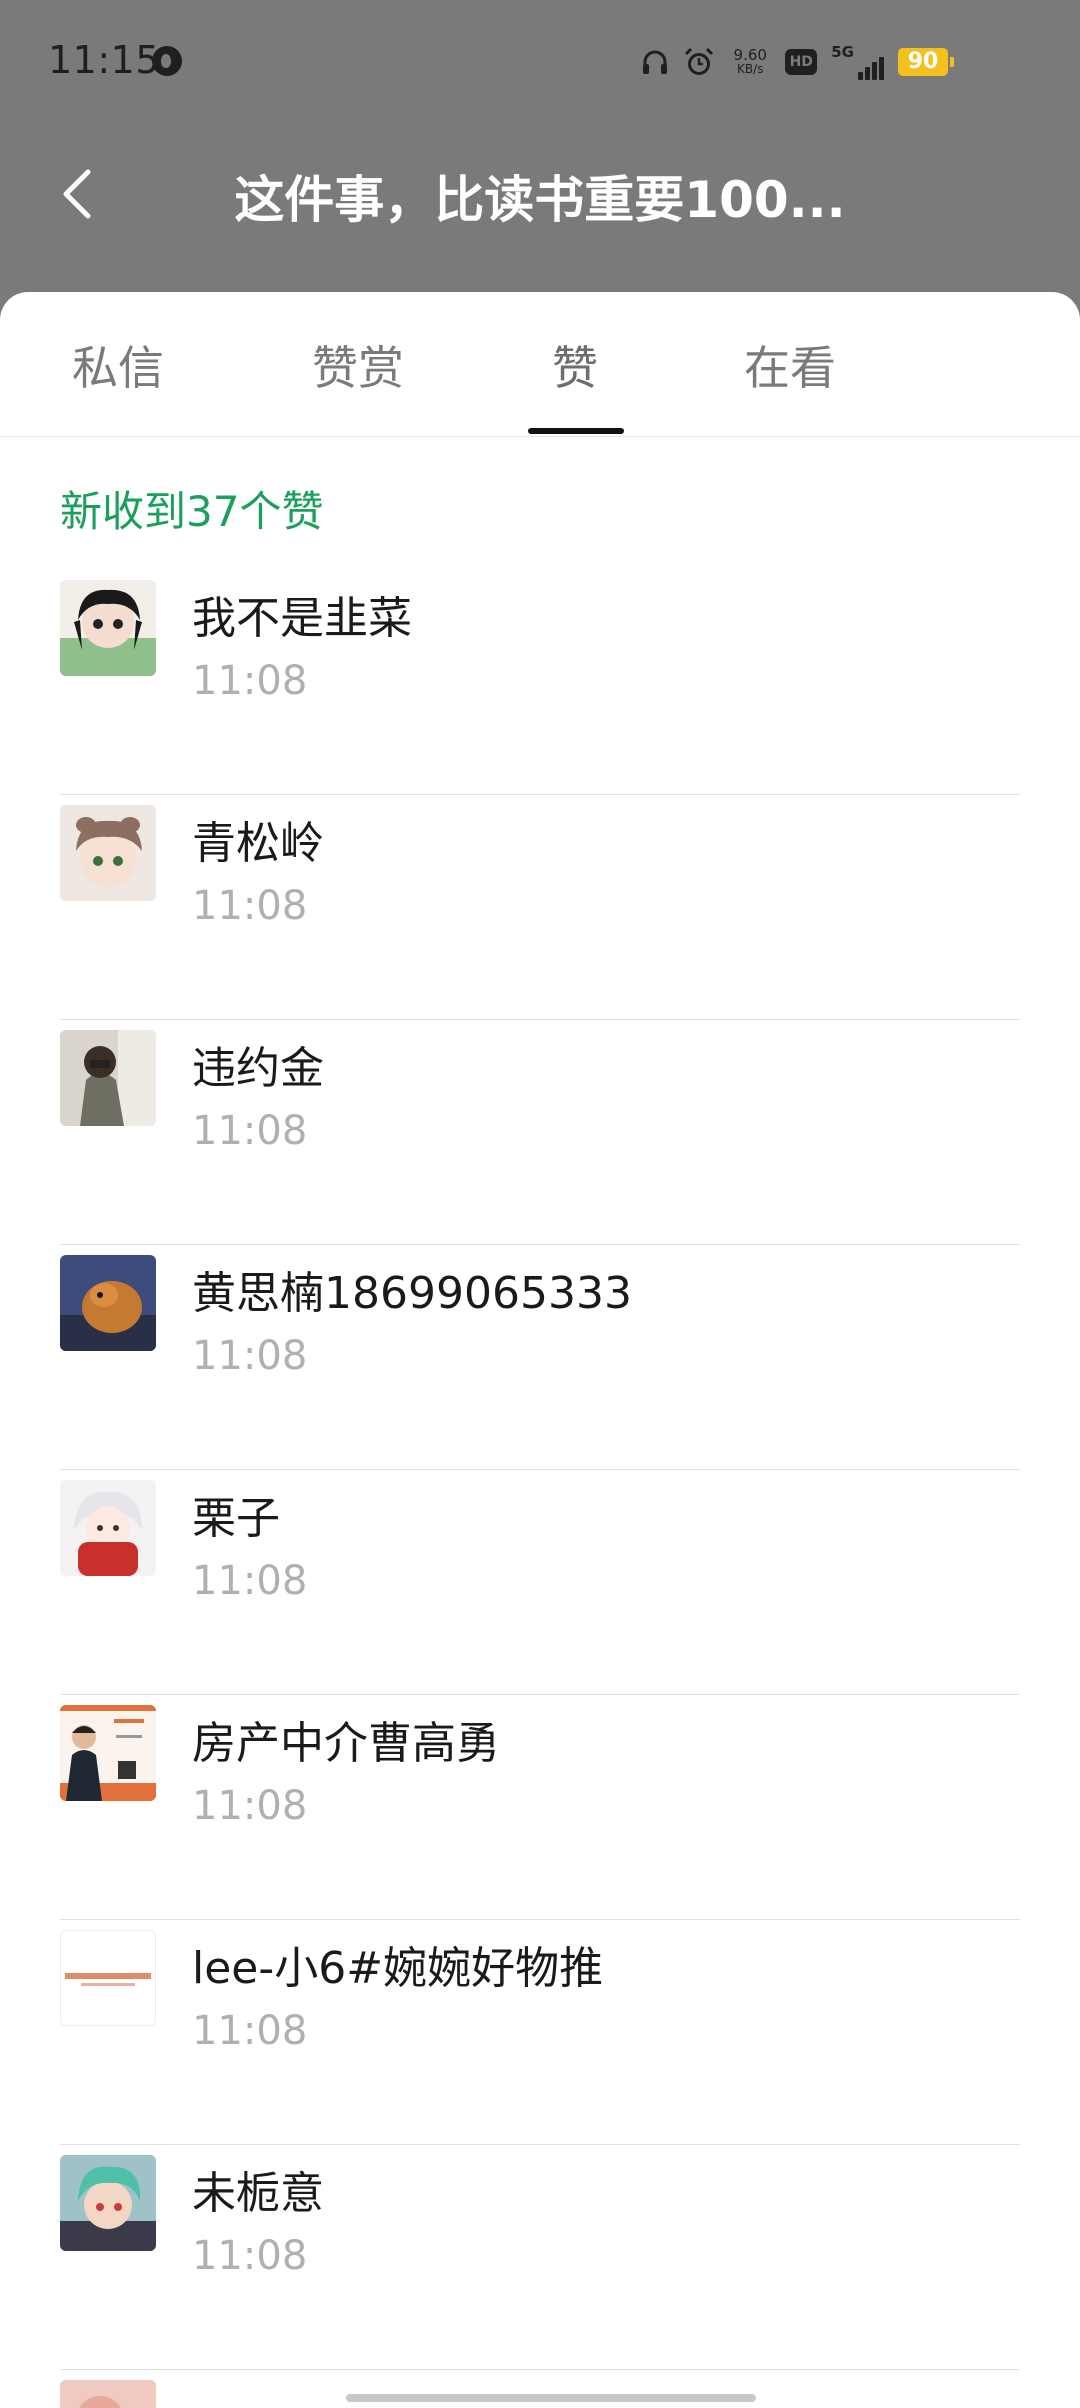  Describe the element at coordinates (540, 2257) in the screenshot. I see `list-item: 未栀意 11:08` at that location.